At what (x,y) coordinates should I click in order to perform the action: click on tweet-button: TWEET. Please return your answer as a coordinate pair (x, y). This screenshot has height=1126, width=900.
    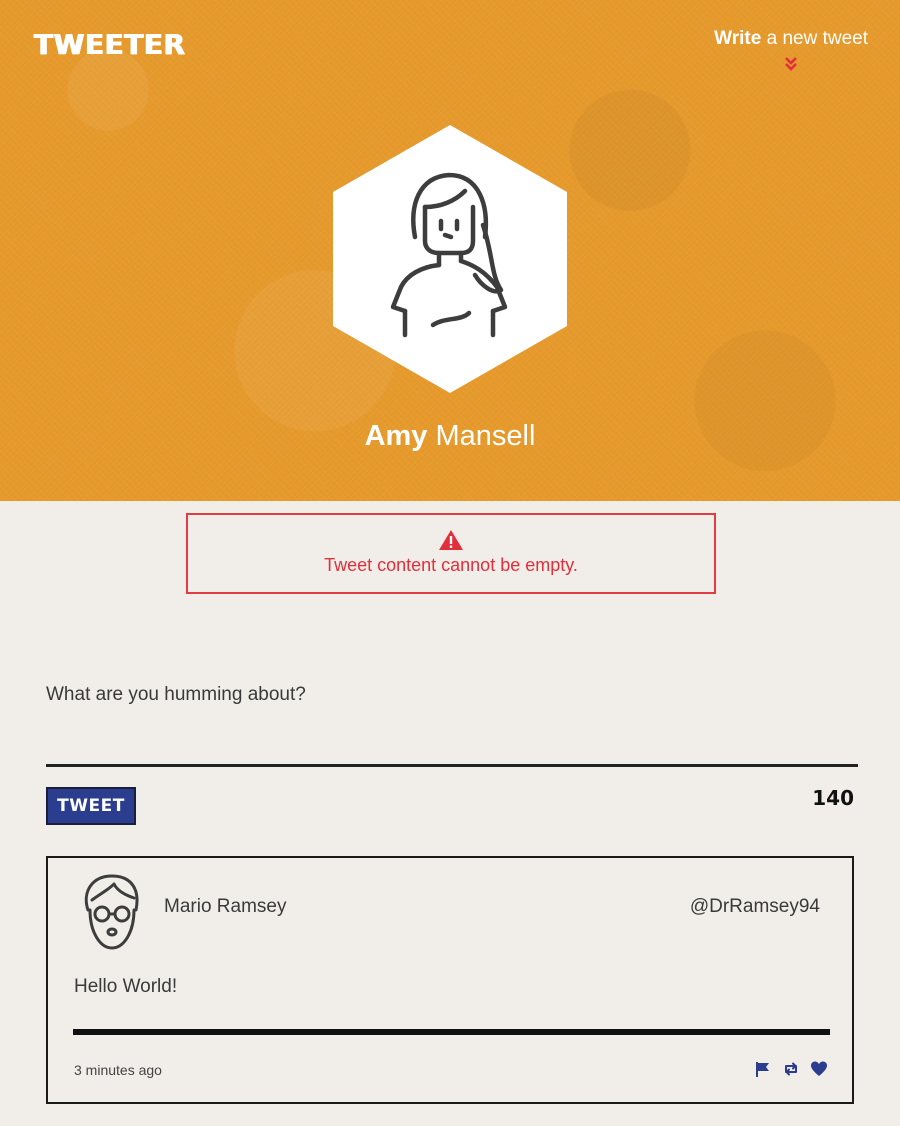
    Looking at the image, I should click on (91, 806).